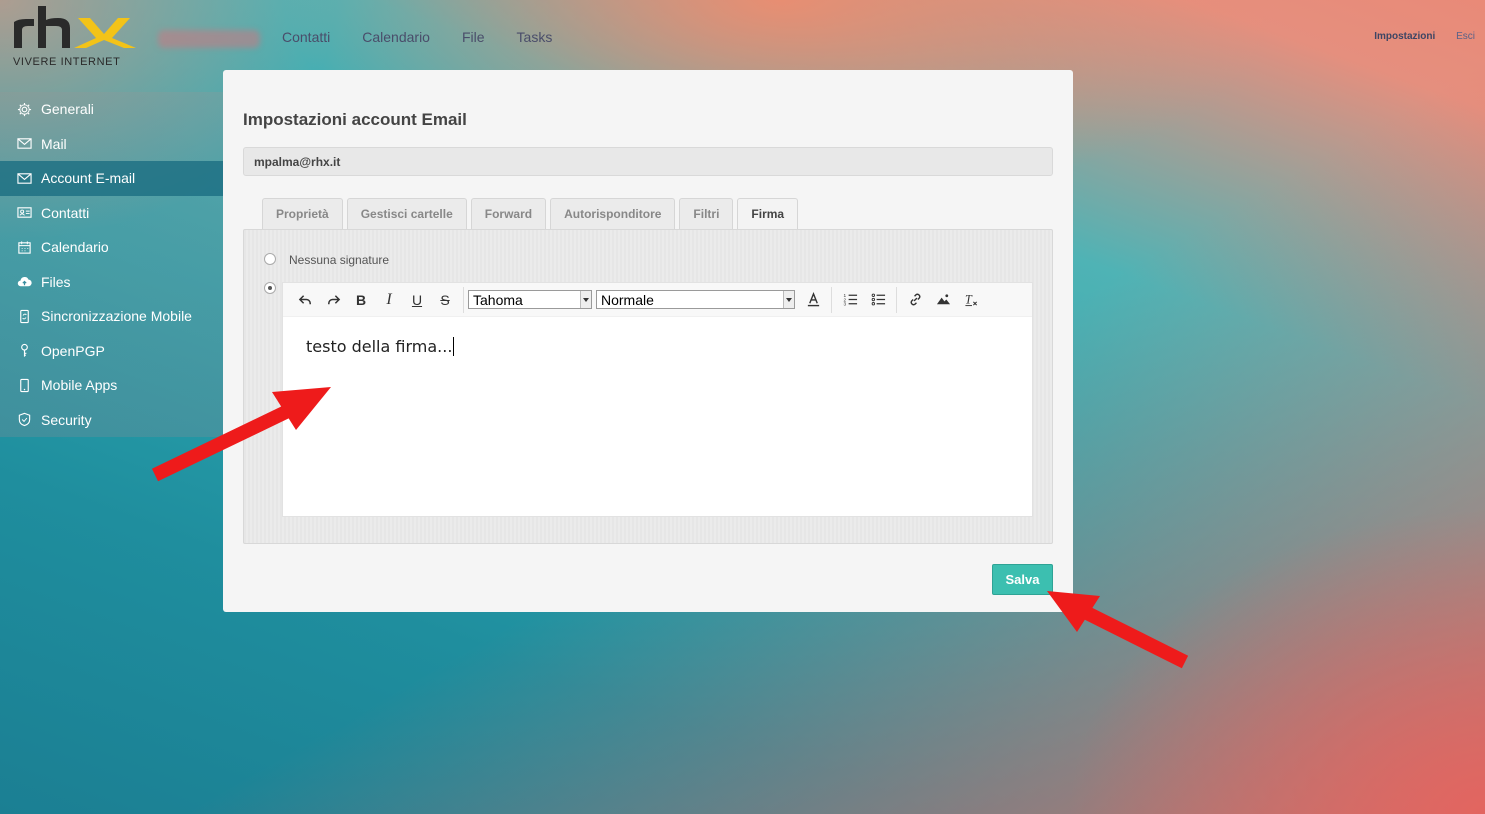 The width and height of the screenshot is (1485, 814). Describe the element at coordinates (417, 300) in the screenshot. I see `underline-icon: U` at that location.